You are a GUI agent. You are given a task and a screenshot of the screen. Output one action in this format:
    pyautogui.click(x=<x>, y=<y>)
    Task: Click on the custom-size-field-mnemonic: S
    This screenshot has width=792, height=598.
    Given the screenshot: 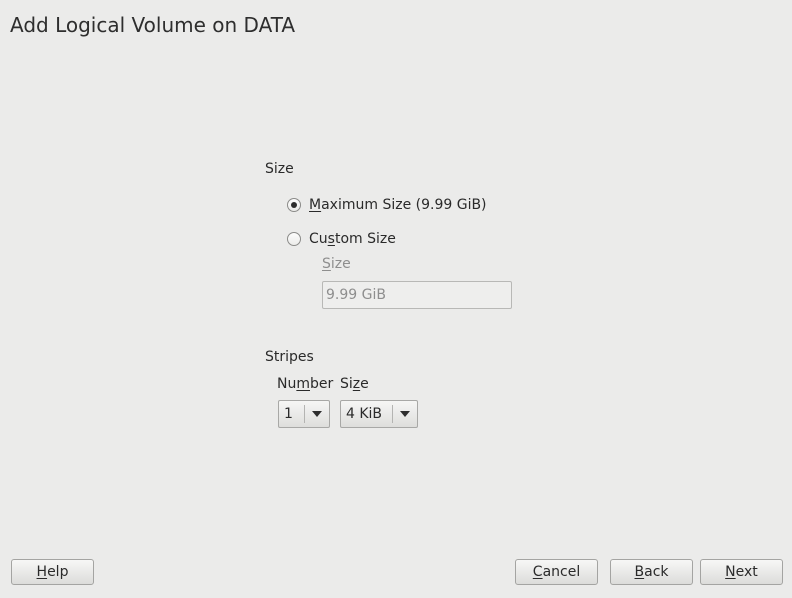 What is the action you would take?
    pyautogui.click(x=326, y=264)
    